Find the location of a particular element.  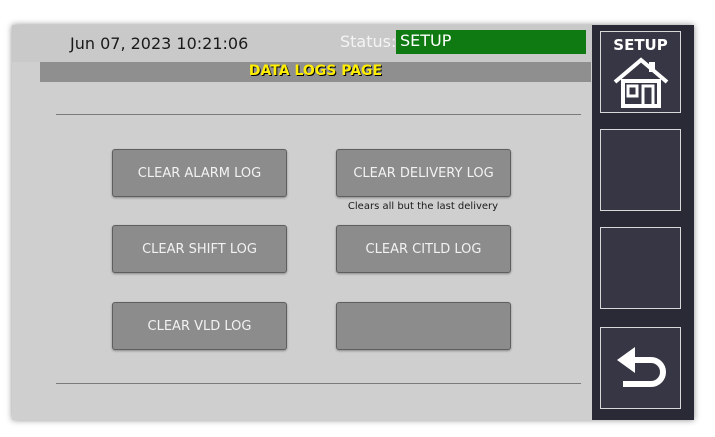

home-icon is located at coordinates (641, 82).